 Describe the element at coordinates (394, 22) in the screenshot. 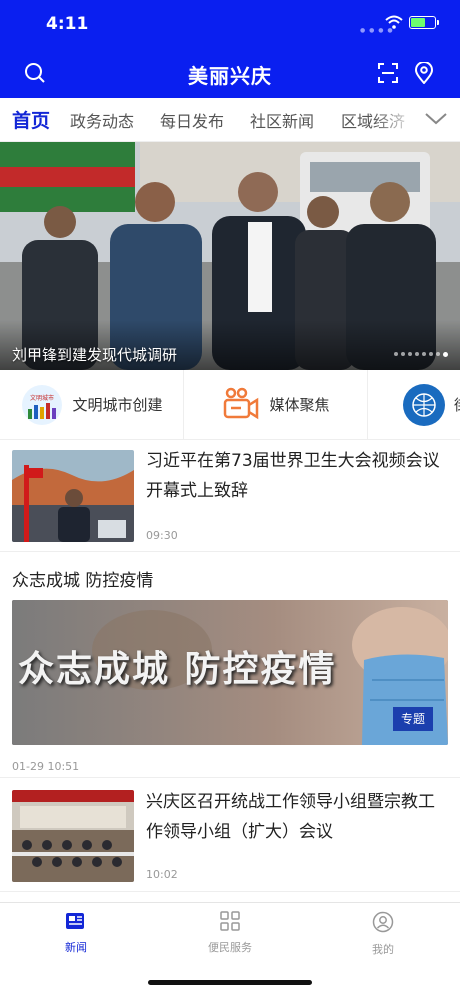

I see `wifi-icon` at that location.